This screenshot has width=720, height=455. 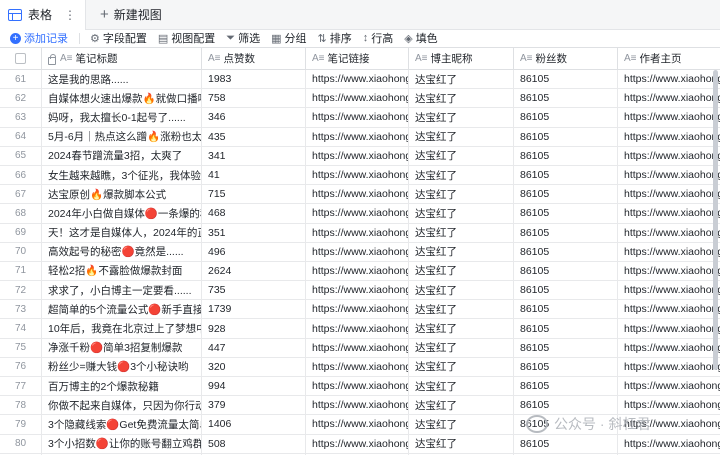 What do you see at coordinates (122, 213) in the screenshot?
I see `cell-title: 2024年小白做自媒体🔴一条爆的秘诀` at bounding box center [122, 213].